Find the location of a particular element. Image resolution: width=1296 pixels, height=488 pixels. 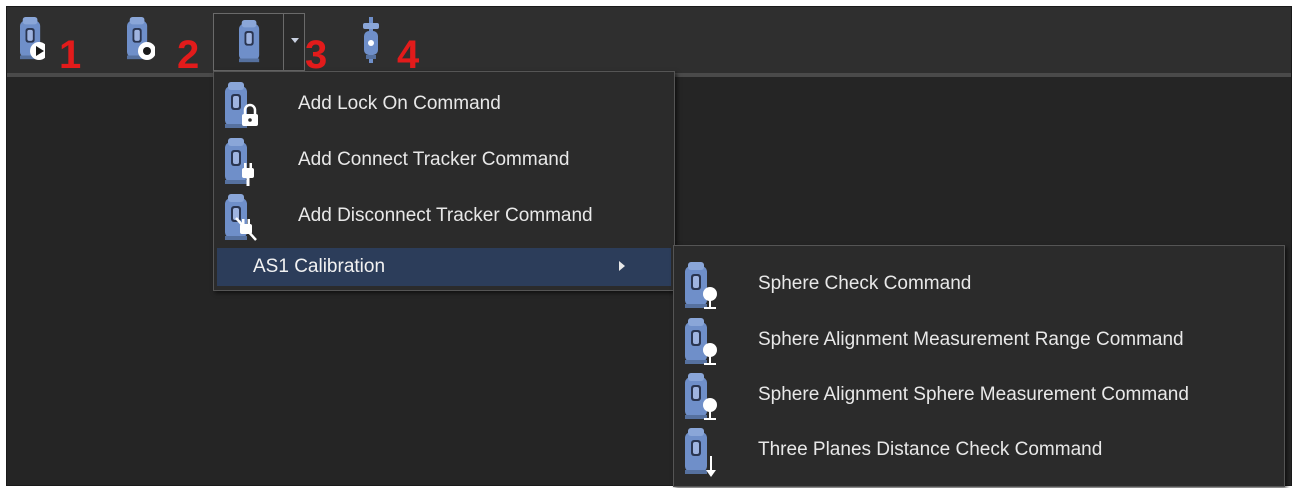

submenu-item-label: Sphere Check Command is located at coordinates (865, 283).